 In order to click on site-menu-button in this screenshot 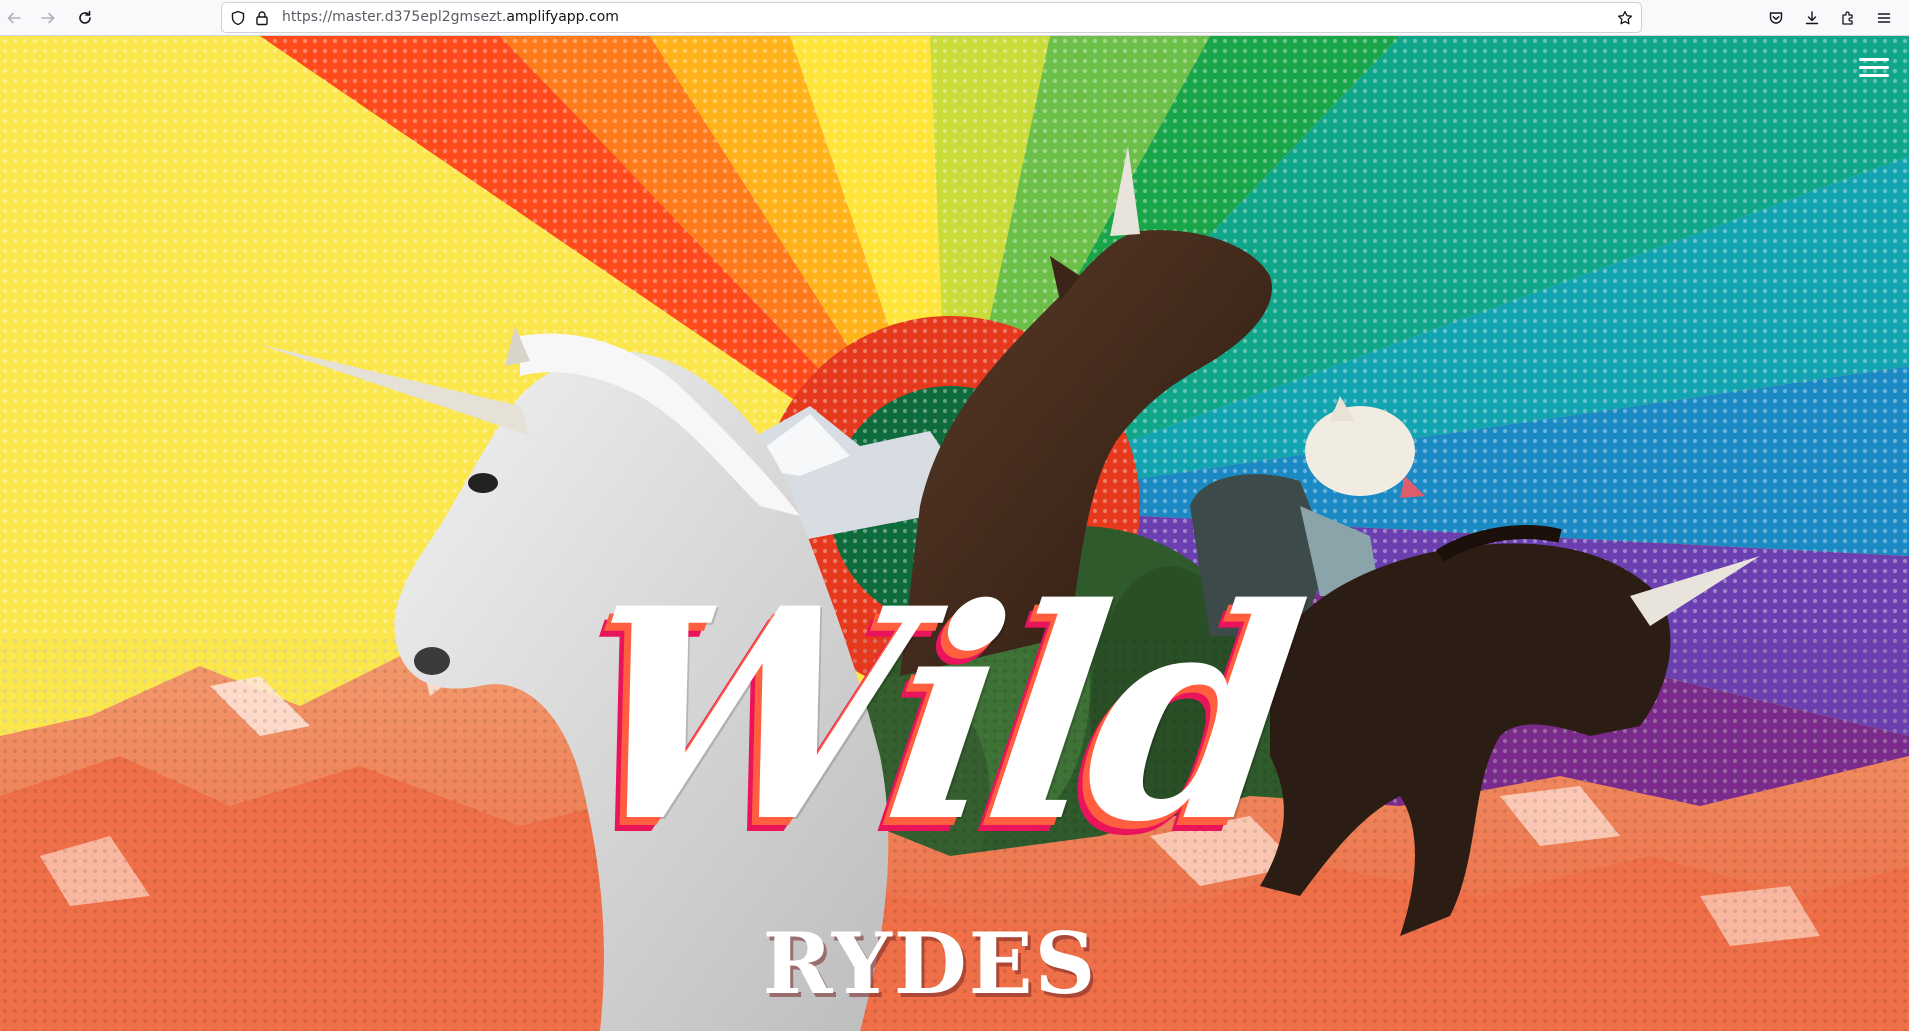, I will do `click(1874, 68)`.